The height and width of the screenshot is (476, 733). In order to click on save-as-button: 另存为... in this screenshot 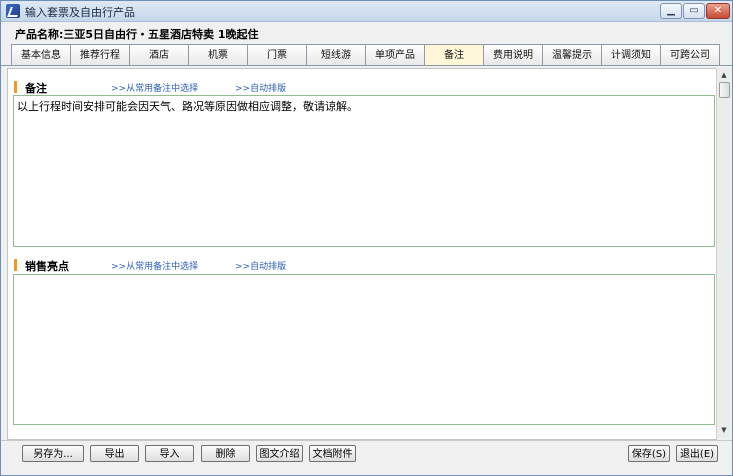, I will do `click(53, 453)`.